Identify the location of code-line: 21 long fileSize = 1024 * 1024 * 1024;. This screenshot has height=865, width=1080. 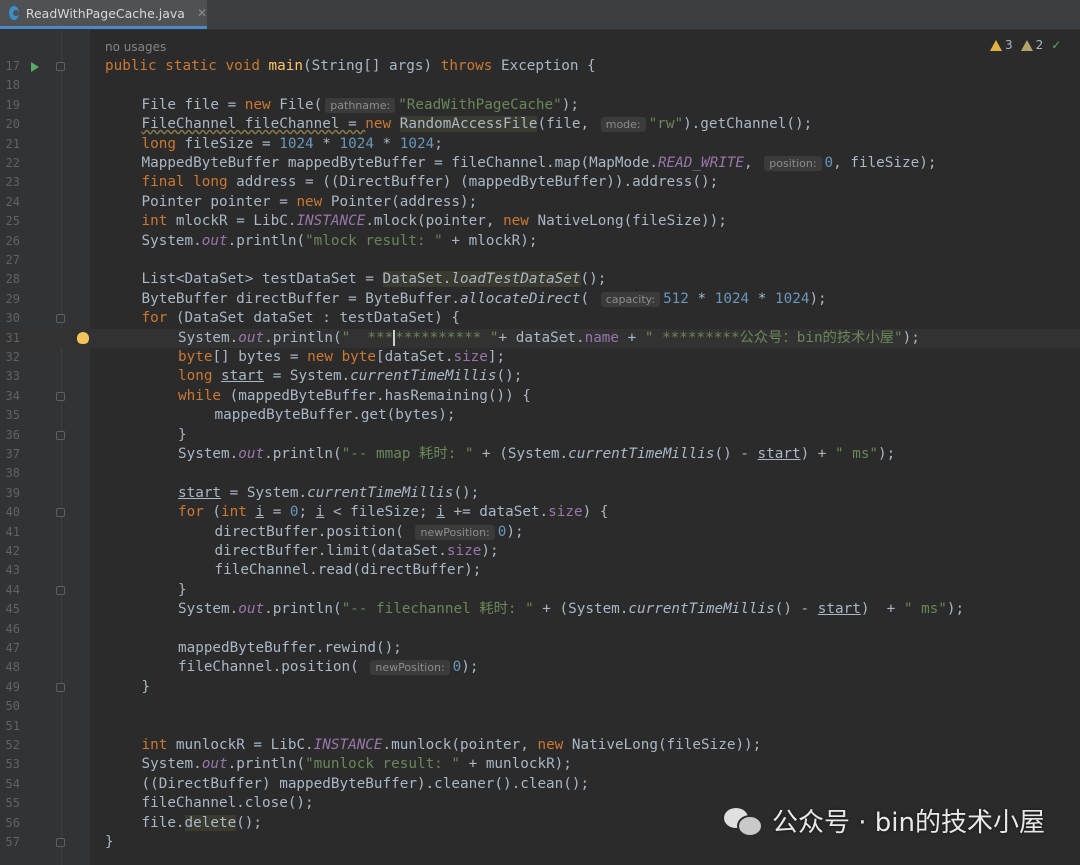
(540, 144).